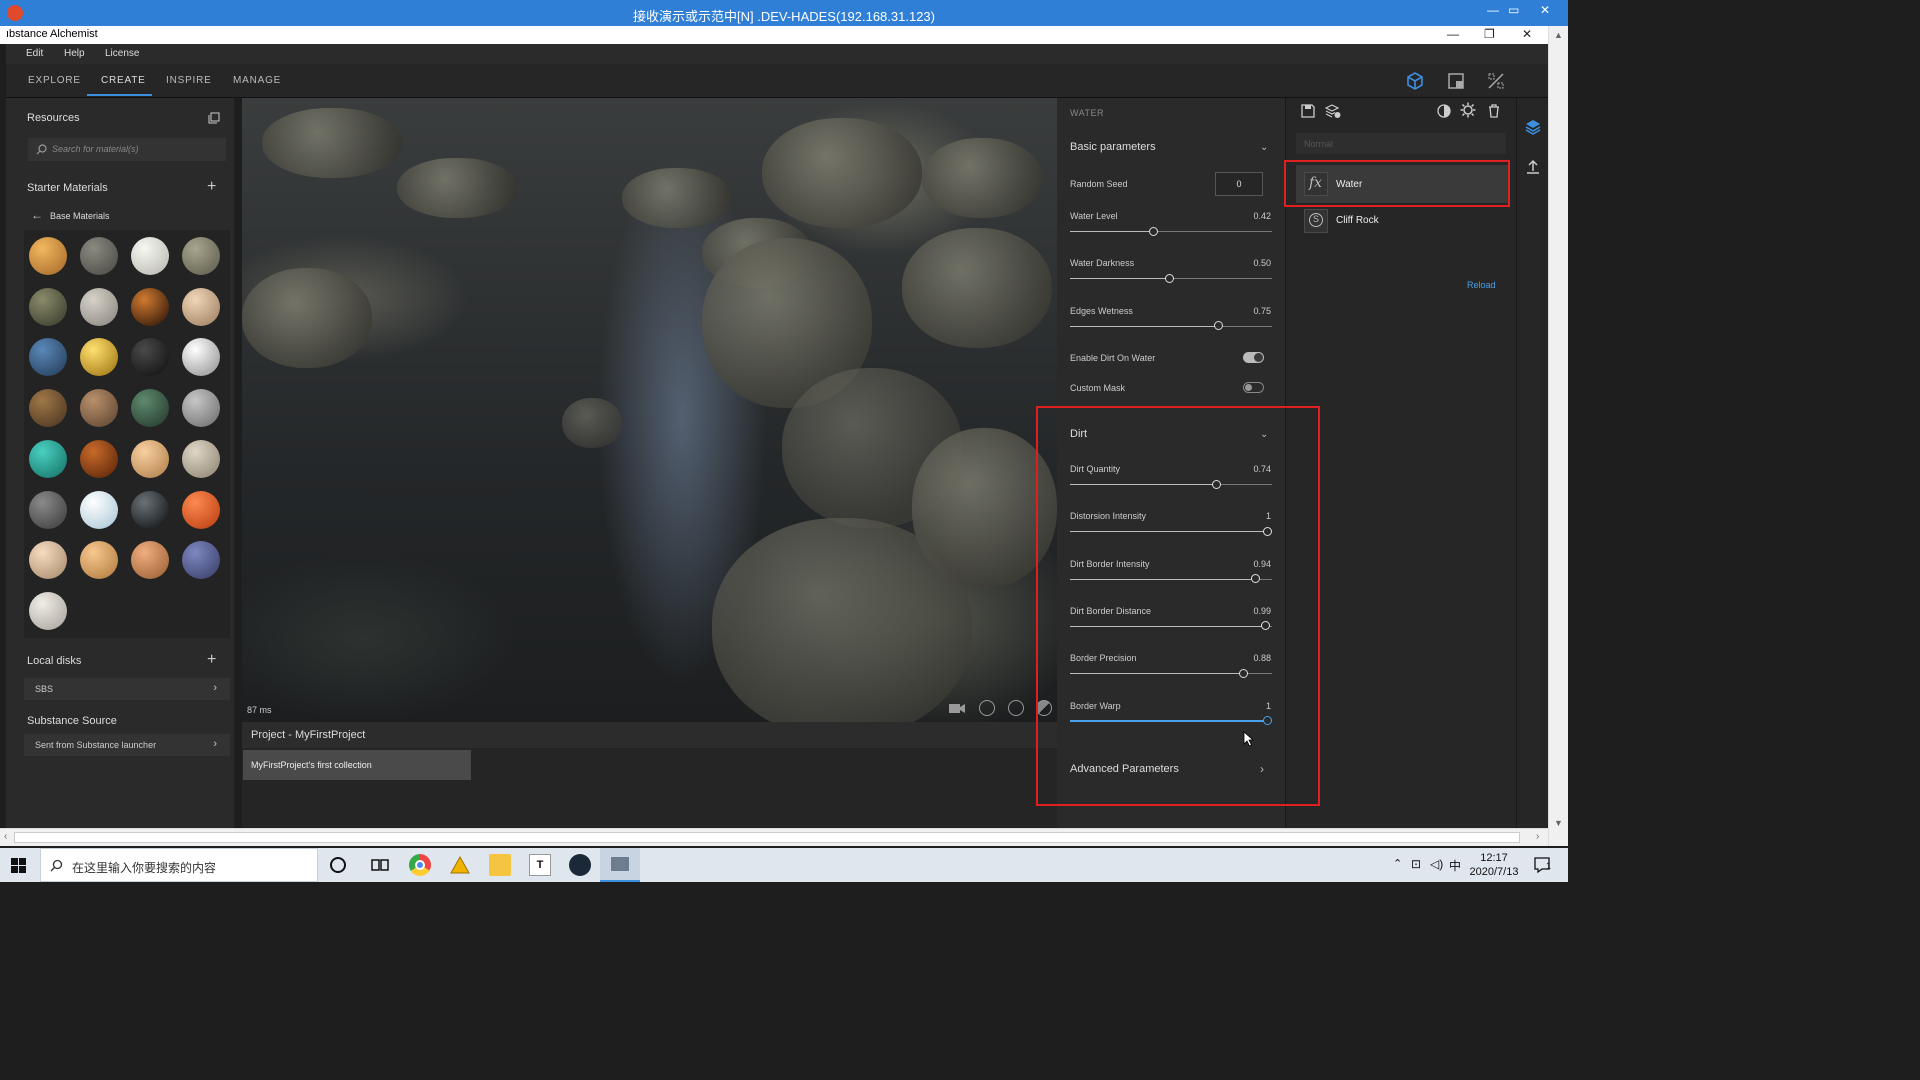 The height and width of the screenshot is (1080, 1920). I want to click on task-view-icon, so click(380, 865).